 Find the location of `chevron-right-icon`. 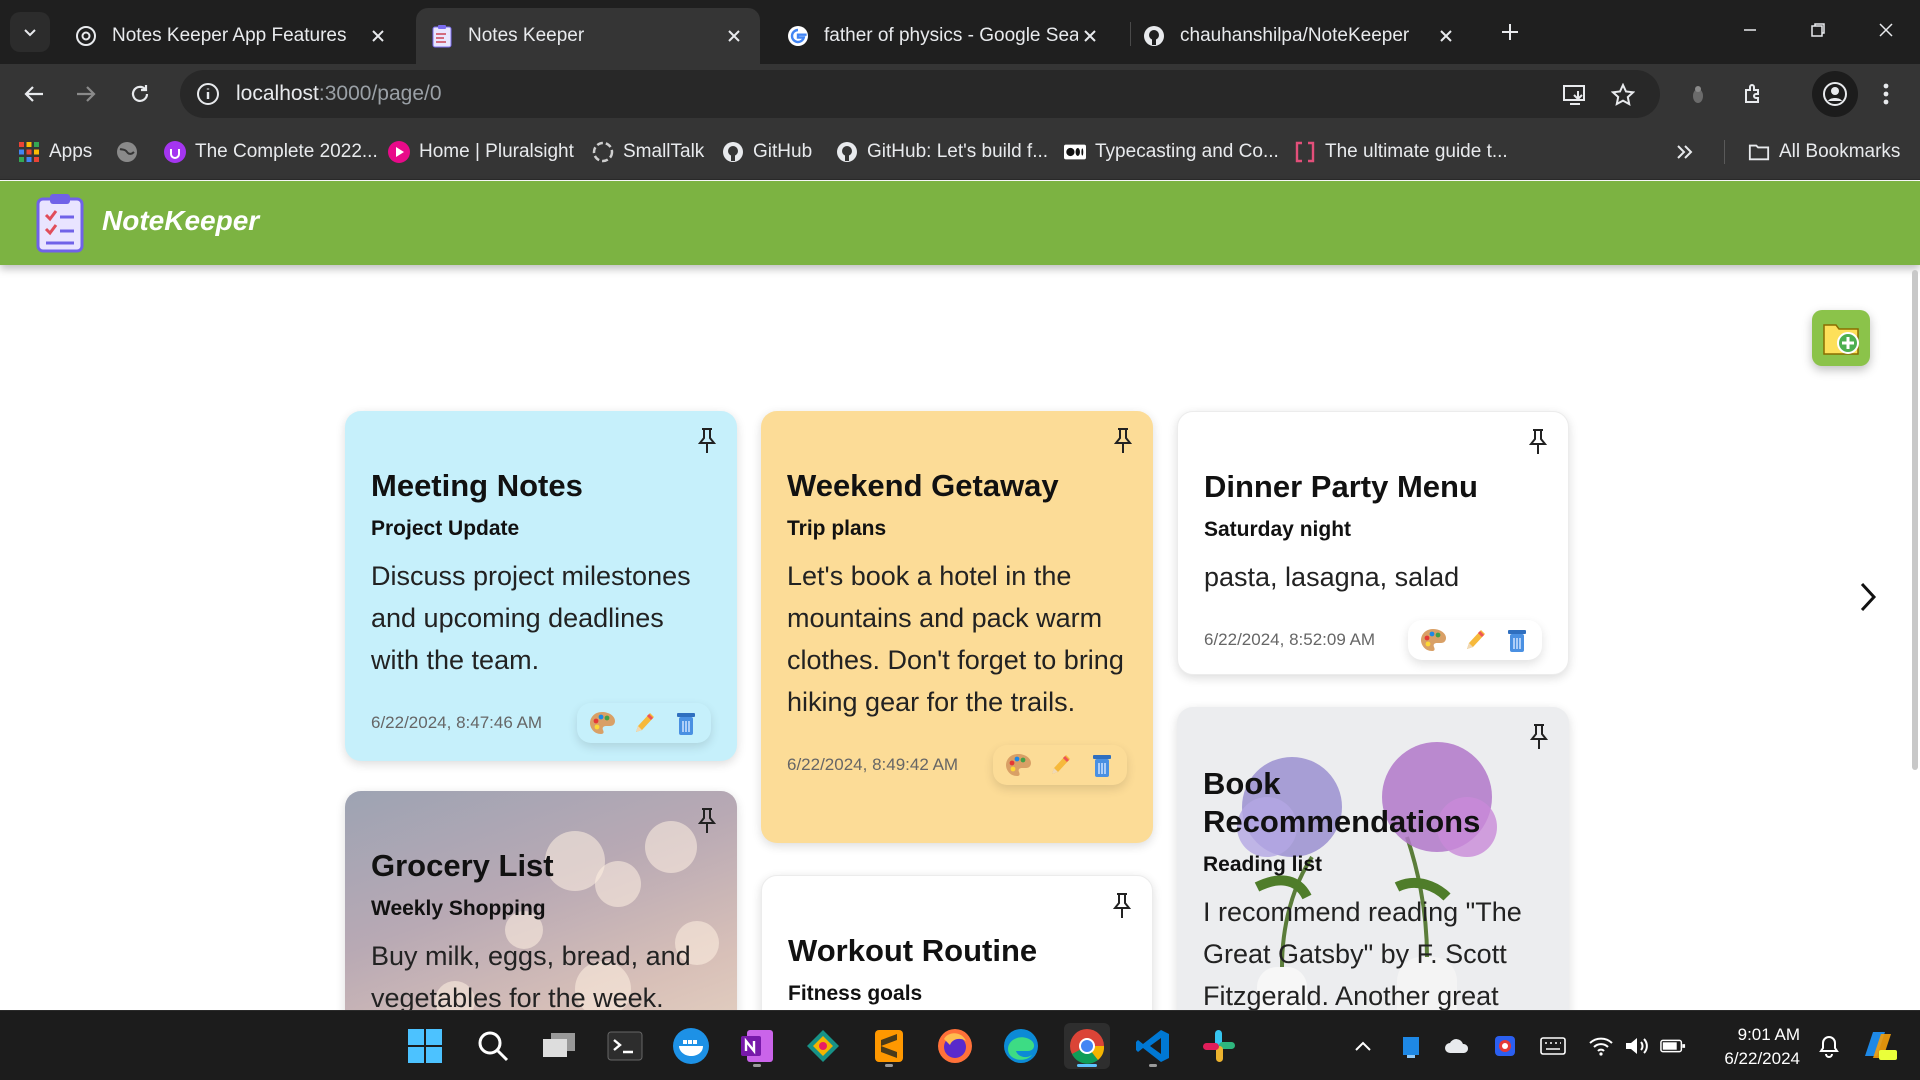

chevron-right-icon is located at coordinates (1868, 597).